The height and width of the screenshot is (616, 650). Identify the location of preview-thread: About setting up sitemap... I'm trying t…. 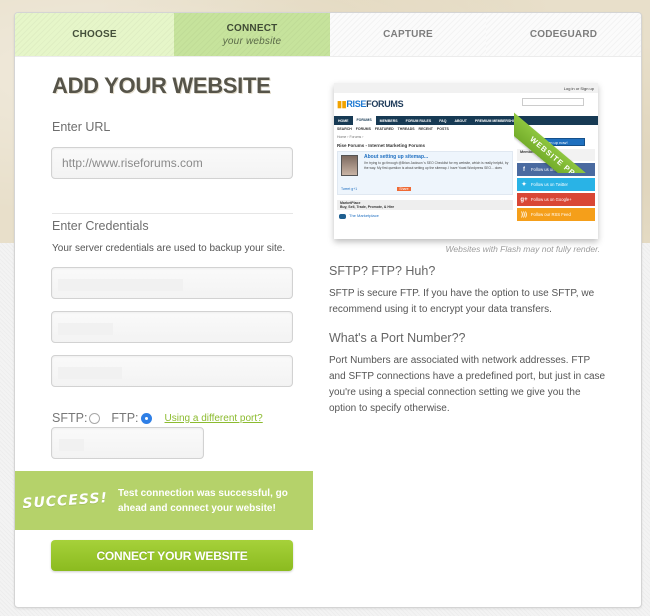
(425, 173).